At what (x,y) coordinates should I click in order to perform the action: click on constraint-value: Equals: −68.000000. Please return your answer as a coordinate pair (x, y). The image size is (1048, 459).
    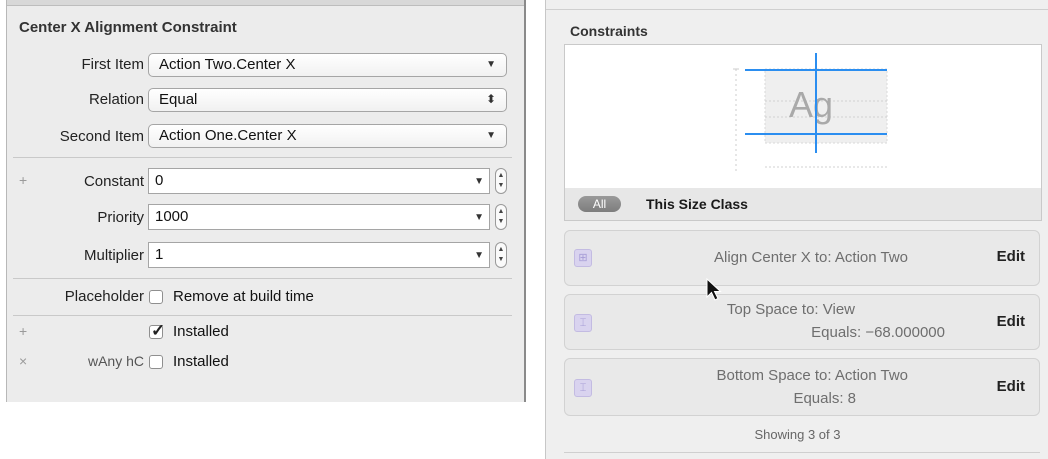
    Looking at the image, I should click on (878, 332).